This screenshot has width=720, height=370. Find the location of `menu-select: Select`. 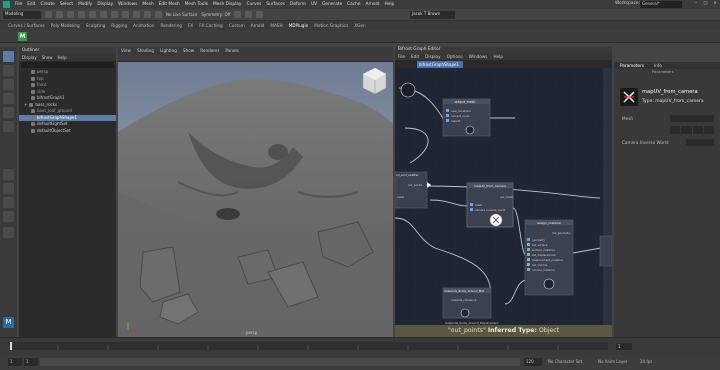

menu-select: Select is located at coordinates (66, 4).